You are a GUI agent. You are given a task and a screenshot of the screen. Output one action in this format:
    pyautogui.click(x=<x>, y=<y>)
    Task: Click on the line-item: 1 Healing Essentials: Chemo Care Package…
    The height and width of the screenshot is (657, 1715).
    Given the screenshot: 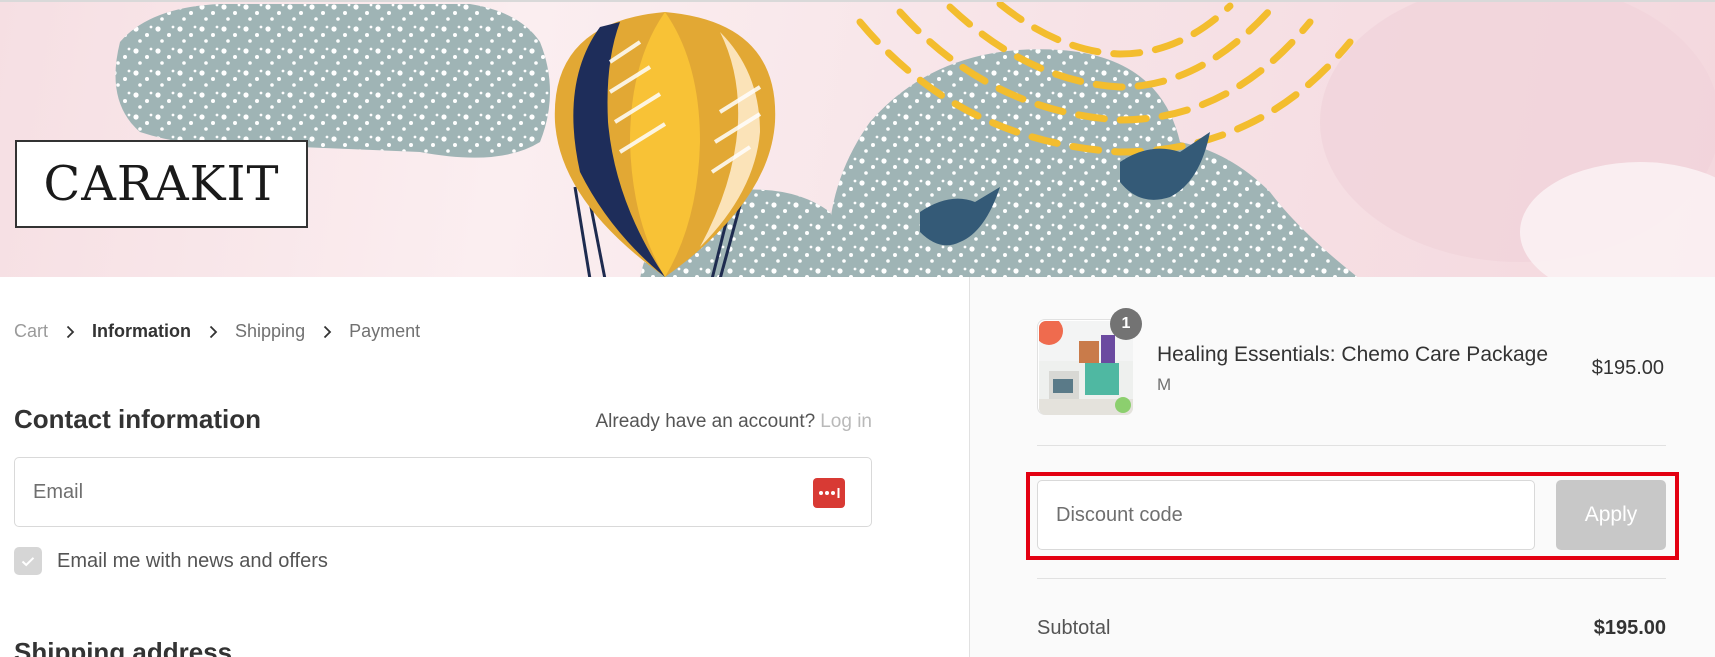 What is the action you would take?
    pyautogui.click(x=1350, y=361)
    